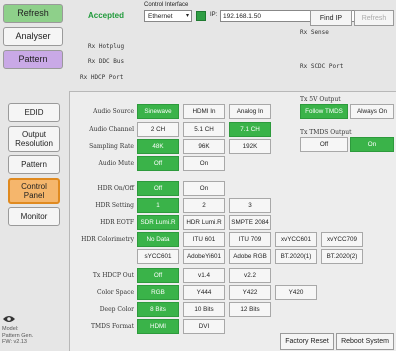 The height and width of the screenshot is (351, 396). I want to click on hdr-setting-label: HDR Setting, so click(114, 205).